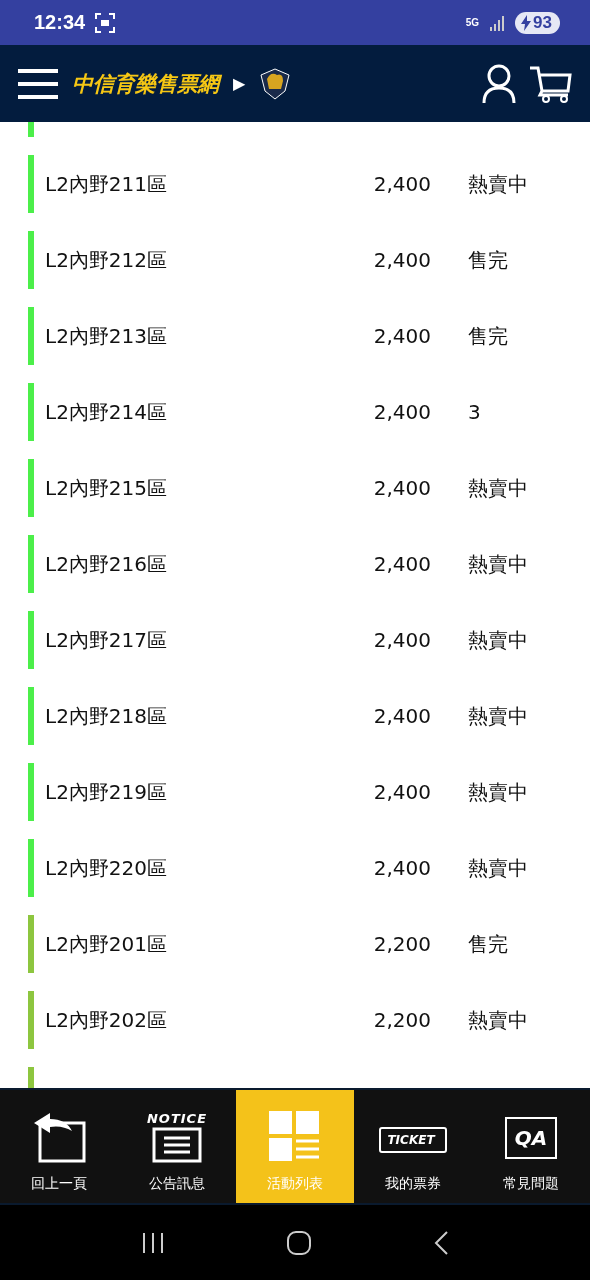 This screenshot has height=1280, width=590. What do you see at coordinates (107, 260) in the screenshot?
I see `section-name: L2內野212區` at bounding box center [107, 260].